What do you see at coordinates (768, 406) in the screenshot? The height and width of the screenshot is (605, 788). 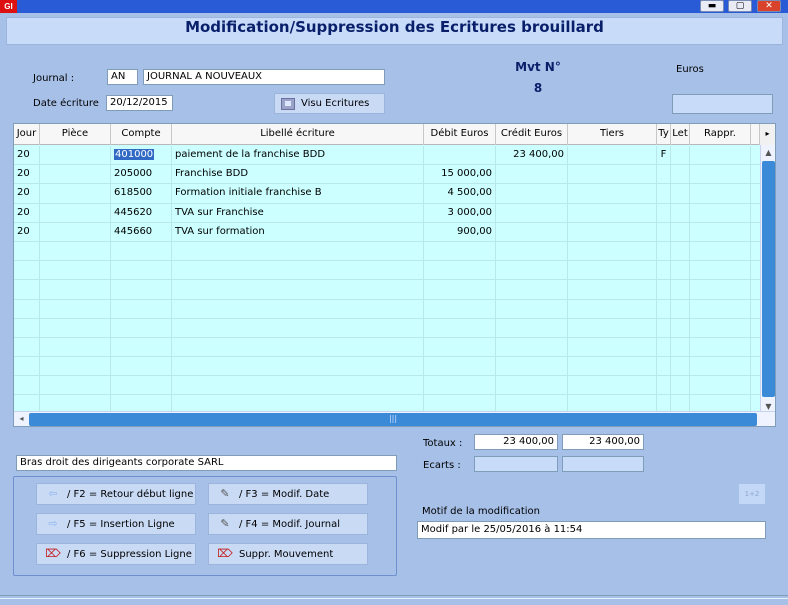 I see `scroll-down-arrow: ▼` at bounding box center [768, 406].